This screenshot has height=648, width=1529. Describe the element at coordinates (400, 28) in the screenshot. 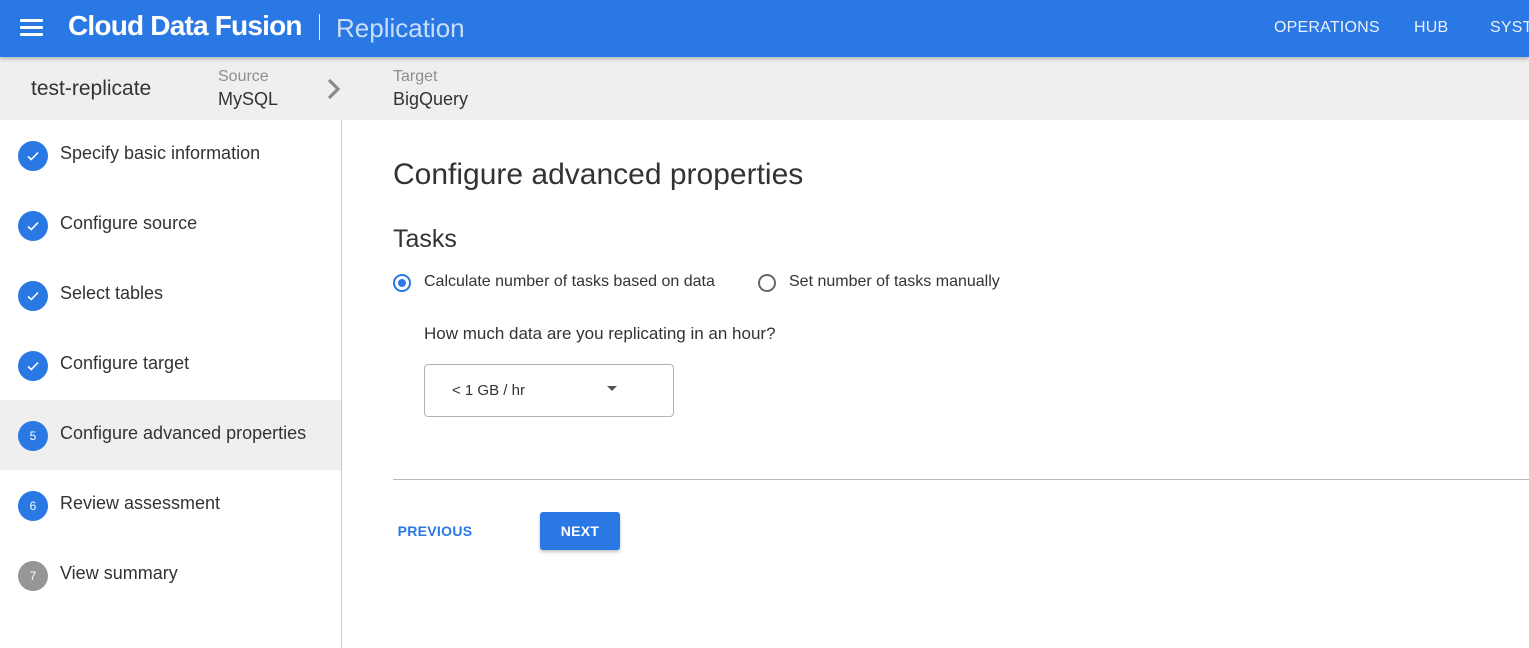

I see `product-name: Replication` at that location.